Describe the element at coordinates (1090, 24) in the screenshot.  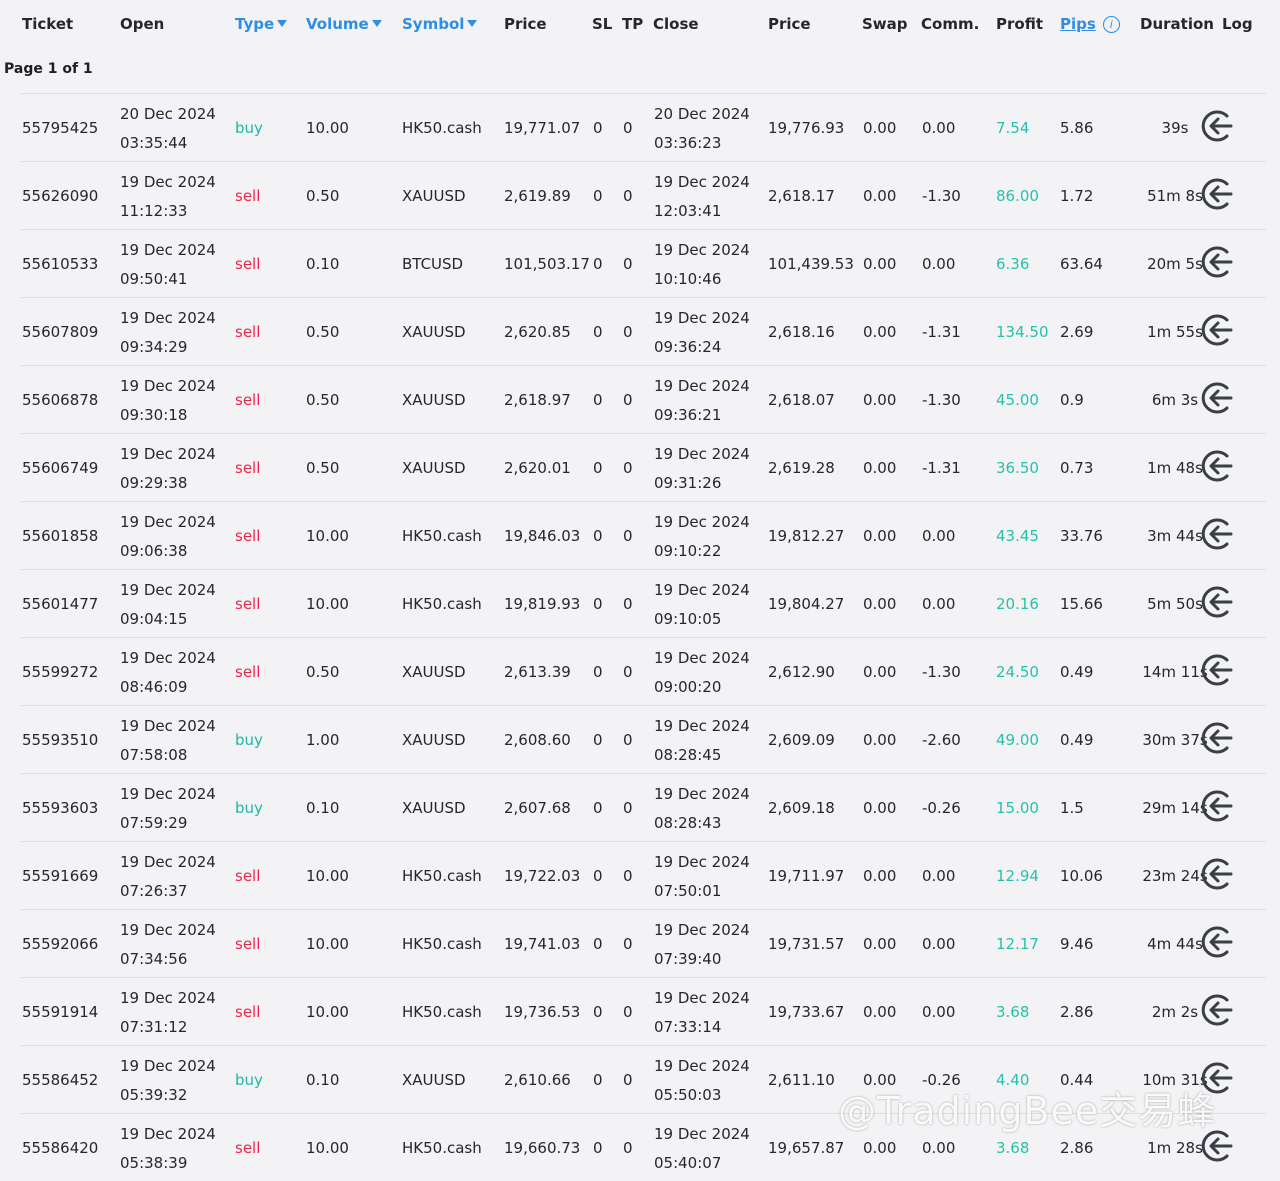
I see `header-pips: Pips i` at that location.